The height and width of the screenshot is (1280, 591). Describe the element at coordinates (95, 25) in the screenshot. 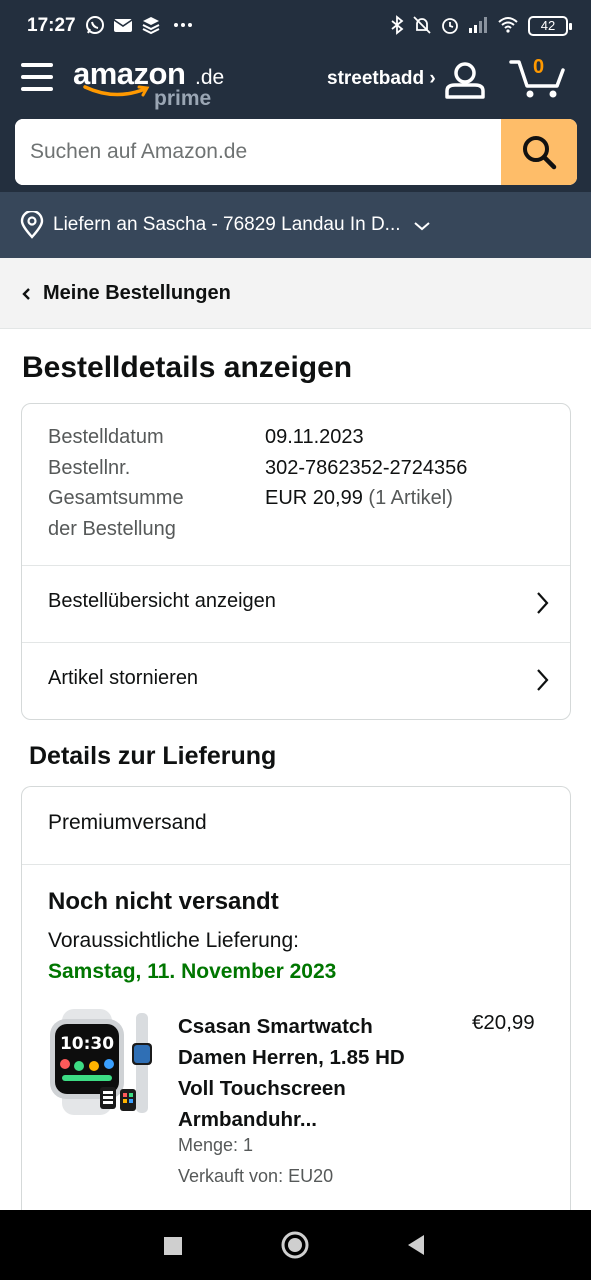

I see `whatsapp-icon` at that location.